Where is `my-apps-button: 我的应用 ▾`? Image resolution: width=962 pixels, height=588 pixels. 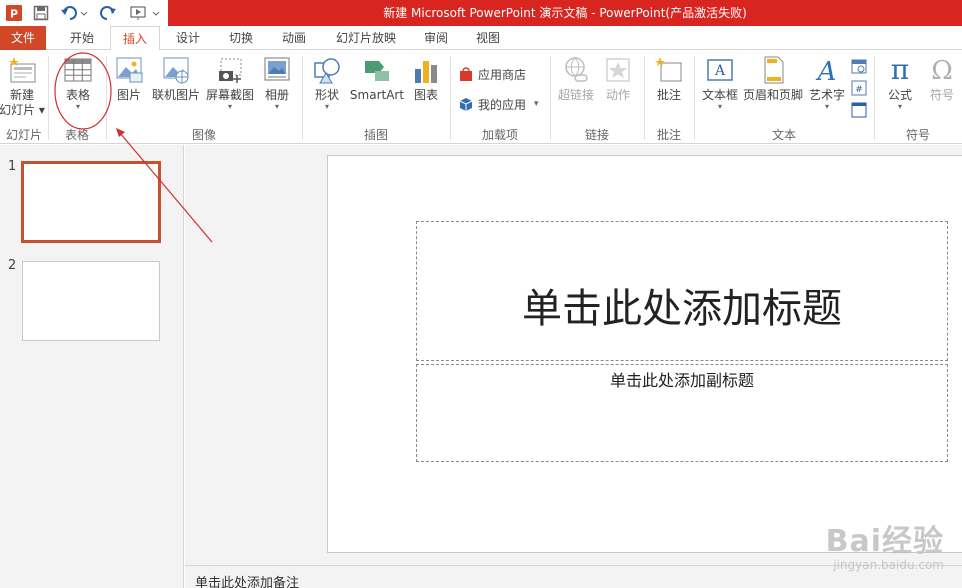 my-apps-button: 我的应用 ▾ is located at coordinates (498, 104).